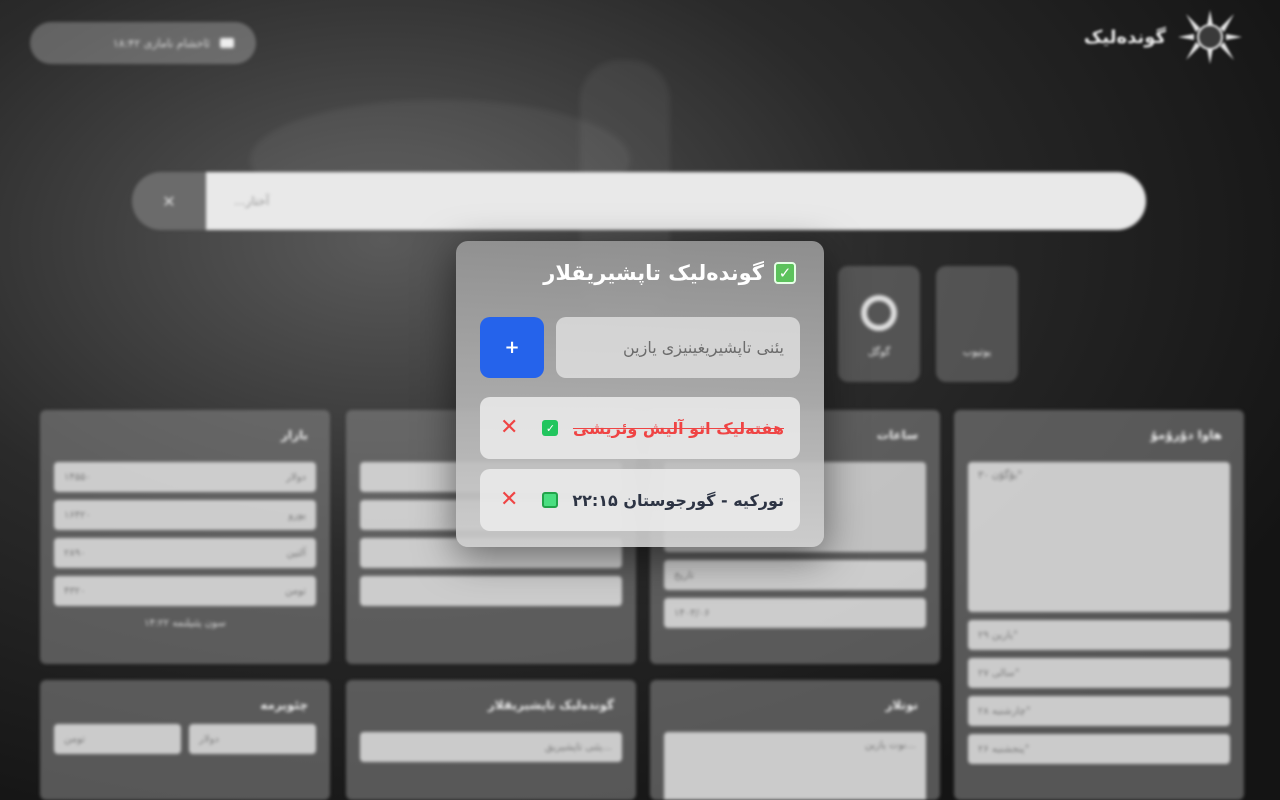  I want to click on task-text: هفتەلیک اتو آلیش وئریشی, so click(678, 428).